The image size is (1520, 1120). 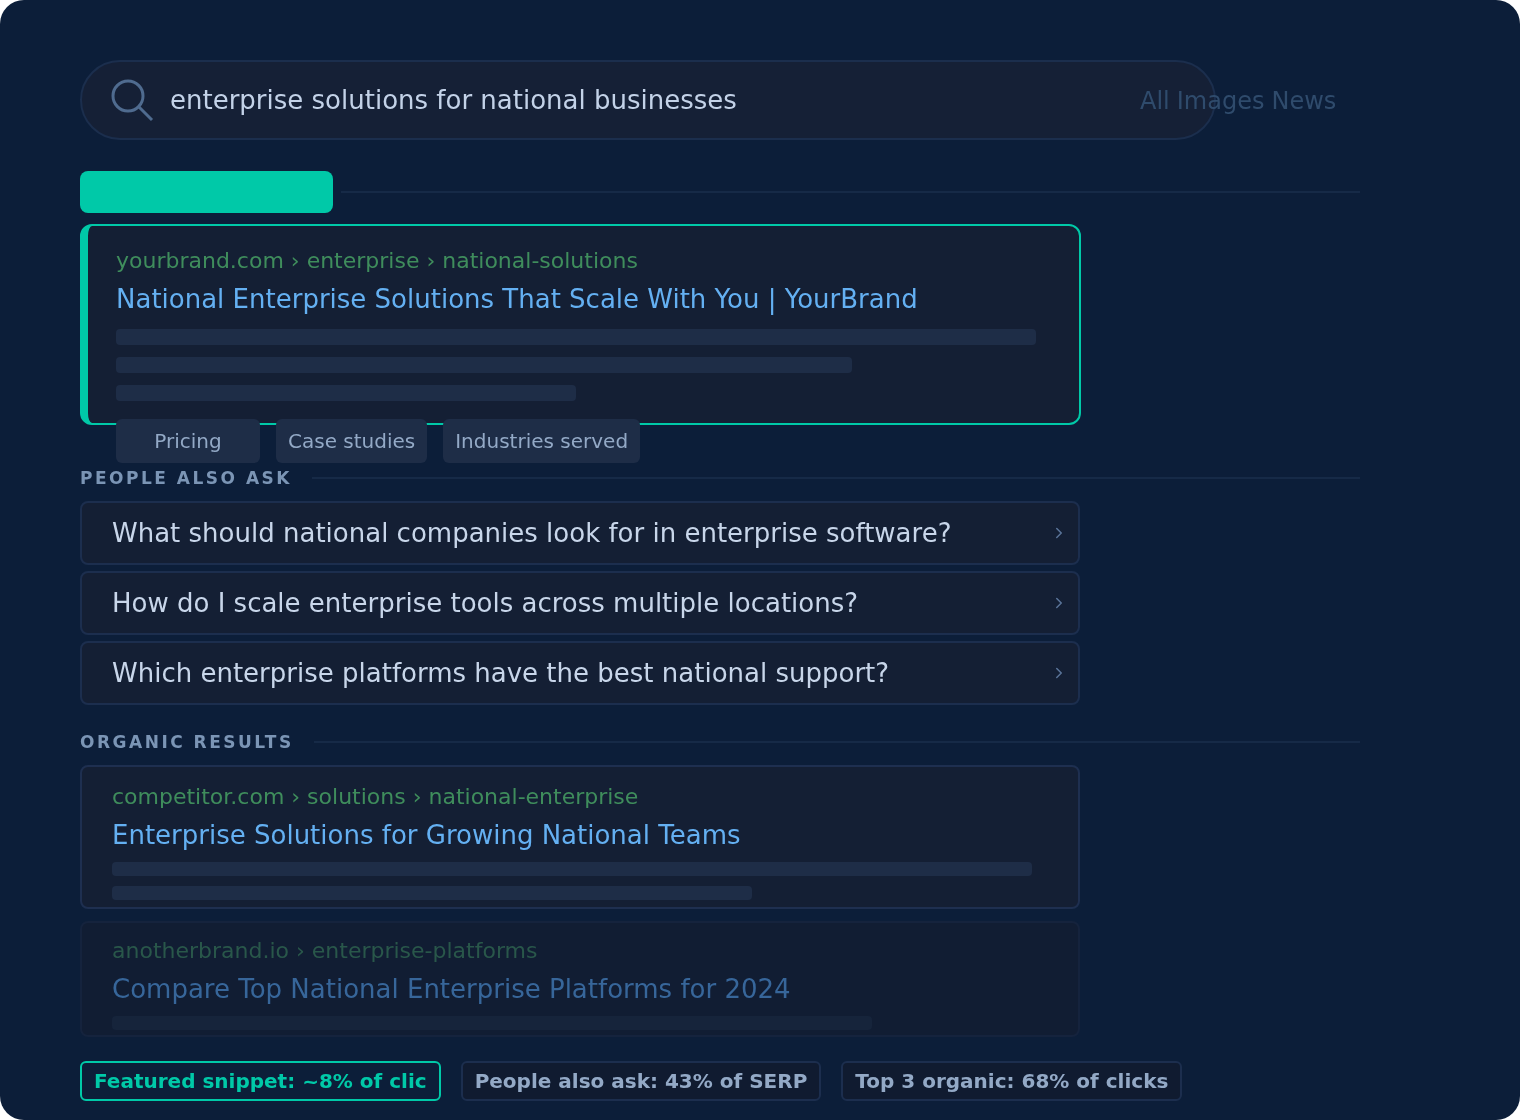 What do you see at coordinates (132, 100) in the screenshot?
I see `search-icon` at bounding box center [132, 100].